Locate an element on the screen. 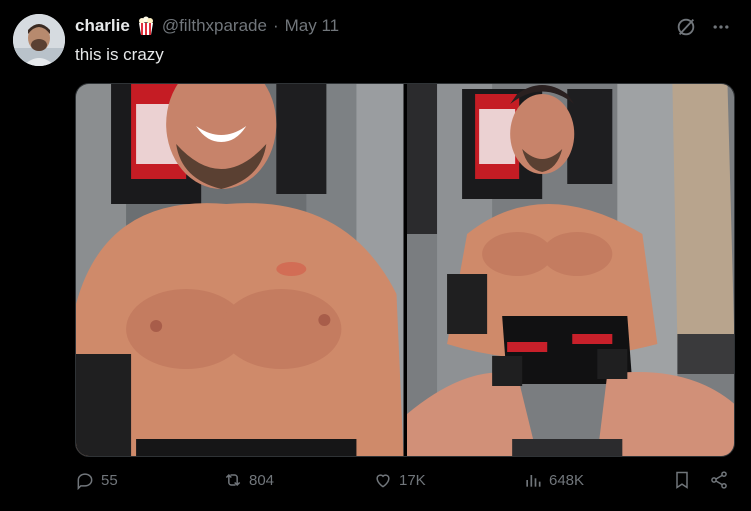 This screenshot has height=511, width=751. tweet-text: this is crazy is located at coordinates (119, 54).